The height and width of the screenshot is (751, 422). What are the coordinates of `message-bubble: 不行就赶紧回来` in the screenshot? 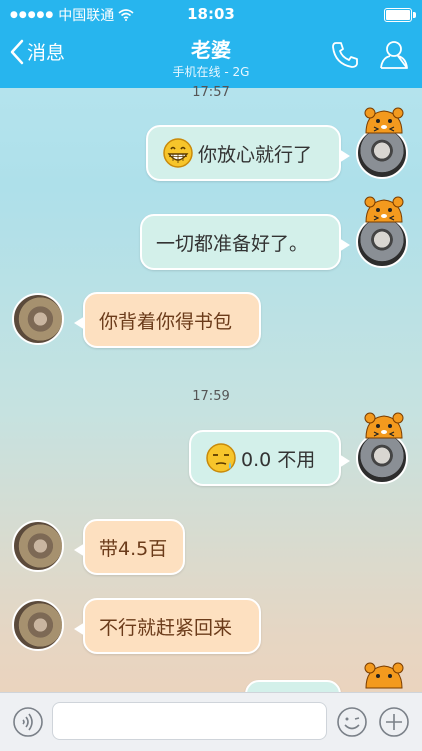 It's located at (167, 626).